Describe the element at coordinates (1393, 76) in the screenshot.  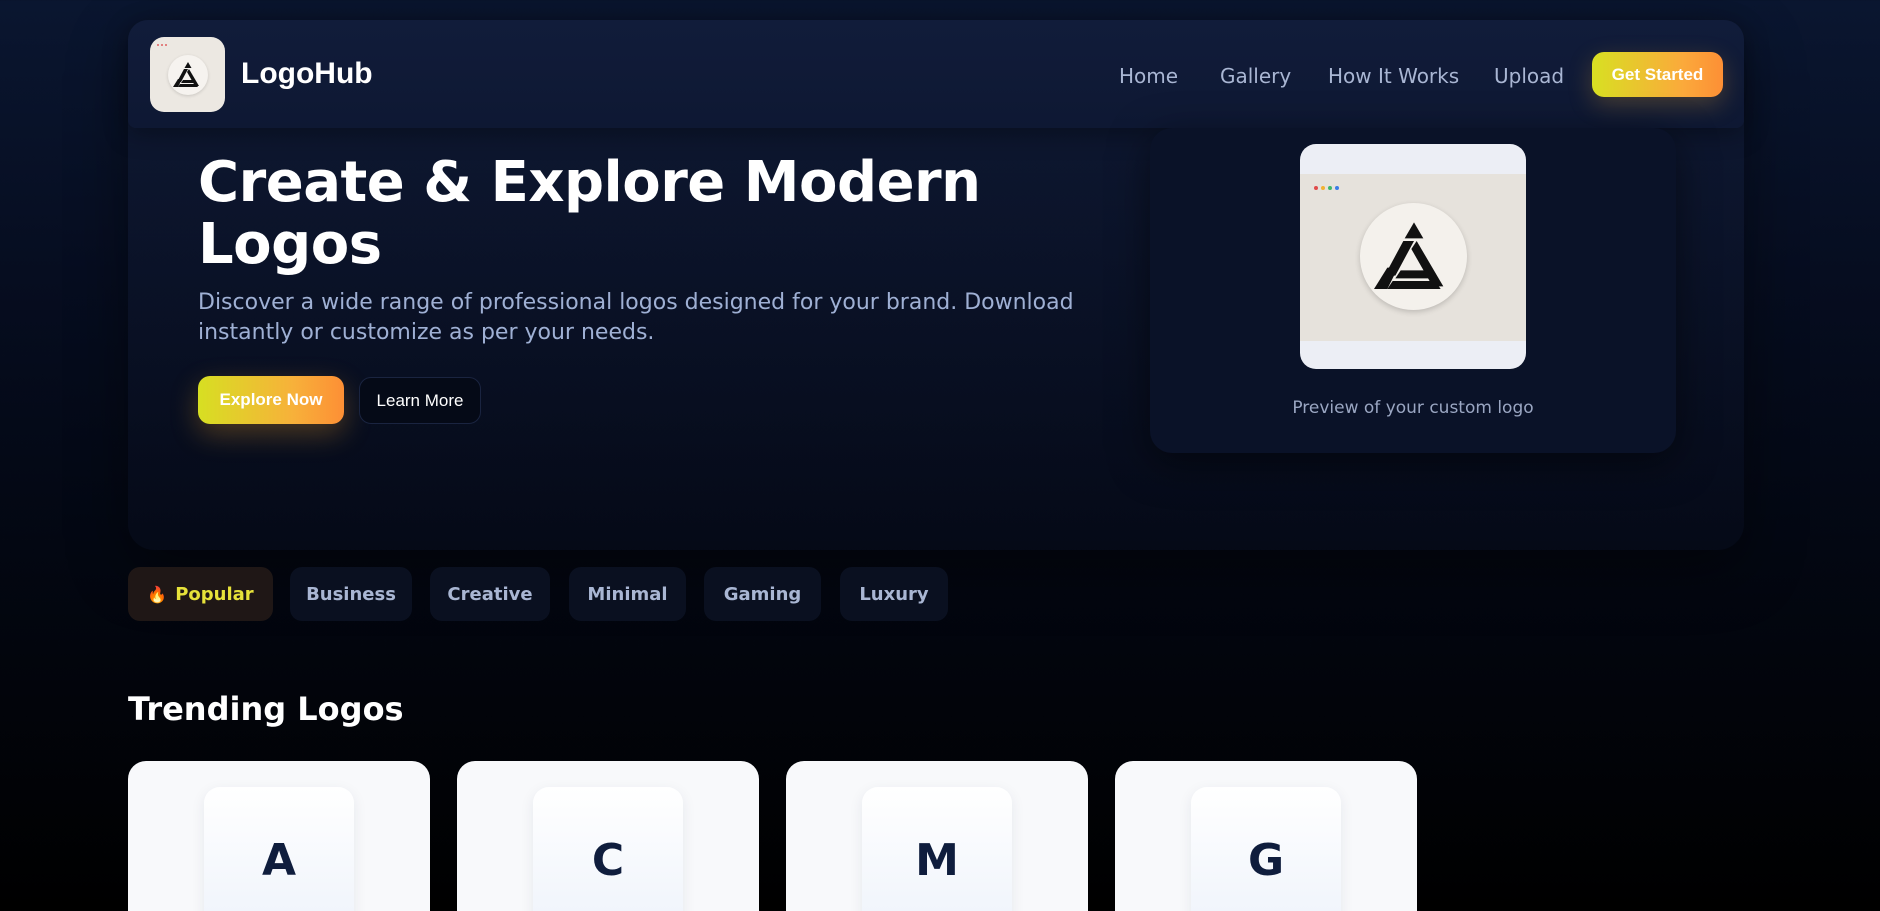
I see `nav-how-it-works: How It Works` at that location.